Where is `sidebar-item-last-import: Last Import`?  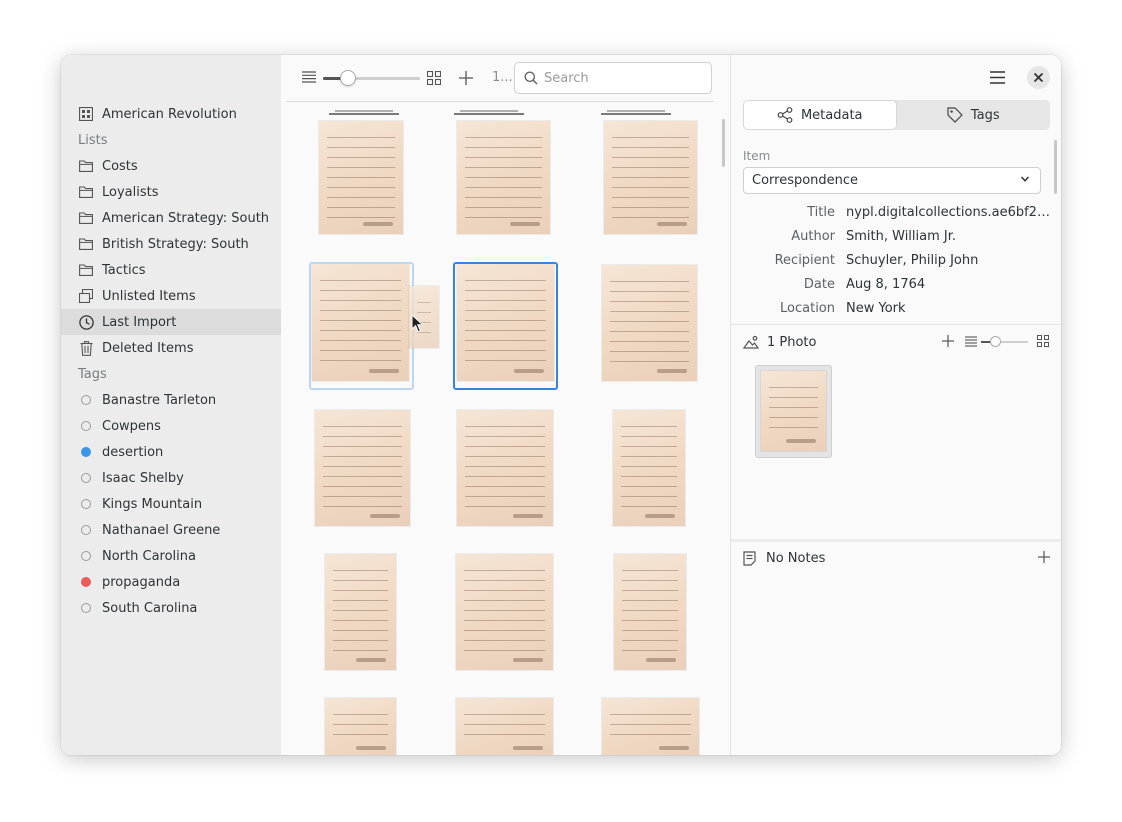 sidebar-item-last-import: Last Import is located at coordinates (171, 322).